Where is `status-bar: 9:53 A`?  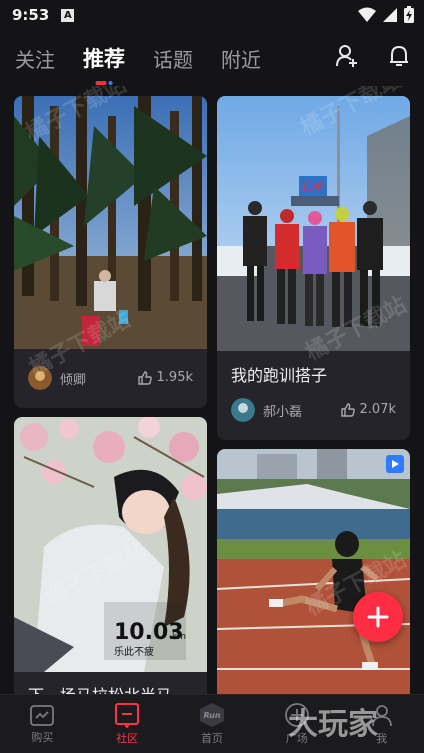 status-bar: 9:53 A is located at coordinates (212, 15).